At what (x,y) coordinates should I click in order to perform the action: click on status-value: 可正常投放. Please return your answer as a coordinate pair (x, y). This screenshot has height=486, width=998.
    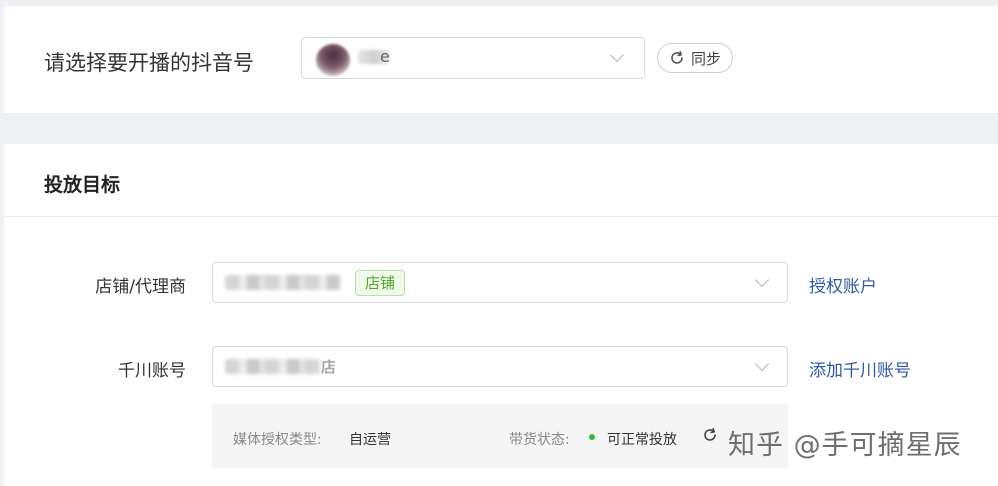
    Looking at the image, I should click on (642, 440).